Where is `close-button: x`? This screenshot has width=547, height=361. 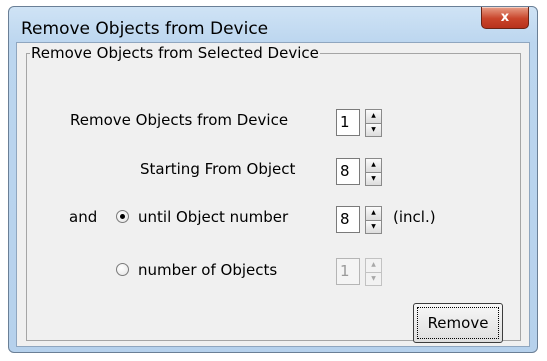
close-button: x is located at coordinates (505, 18).